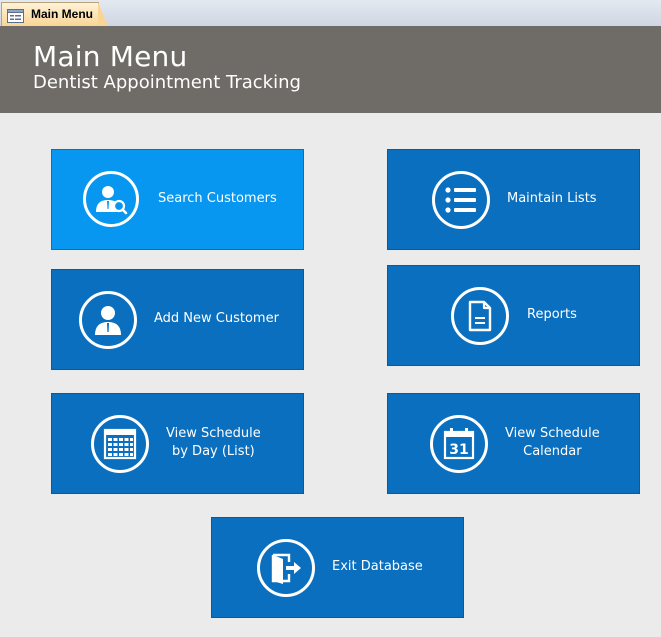  I want to click on form-header: Main Menu Dentist Appointment Tracking, so click(330, 69).